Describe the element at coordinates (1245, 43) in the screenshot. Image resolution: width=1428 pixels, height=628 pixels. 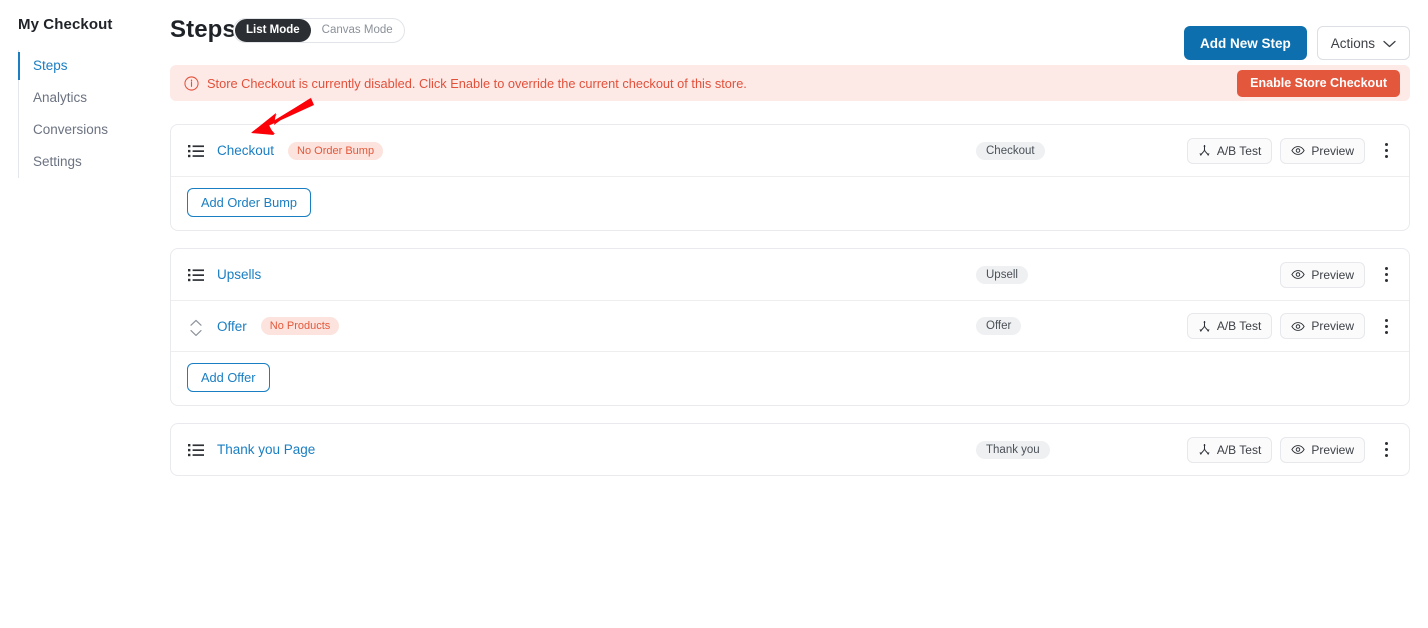
I see `add-new-step-button: Add New Step` at that location.